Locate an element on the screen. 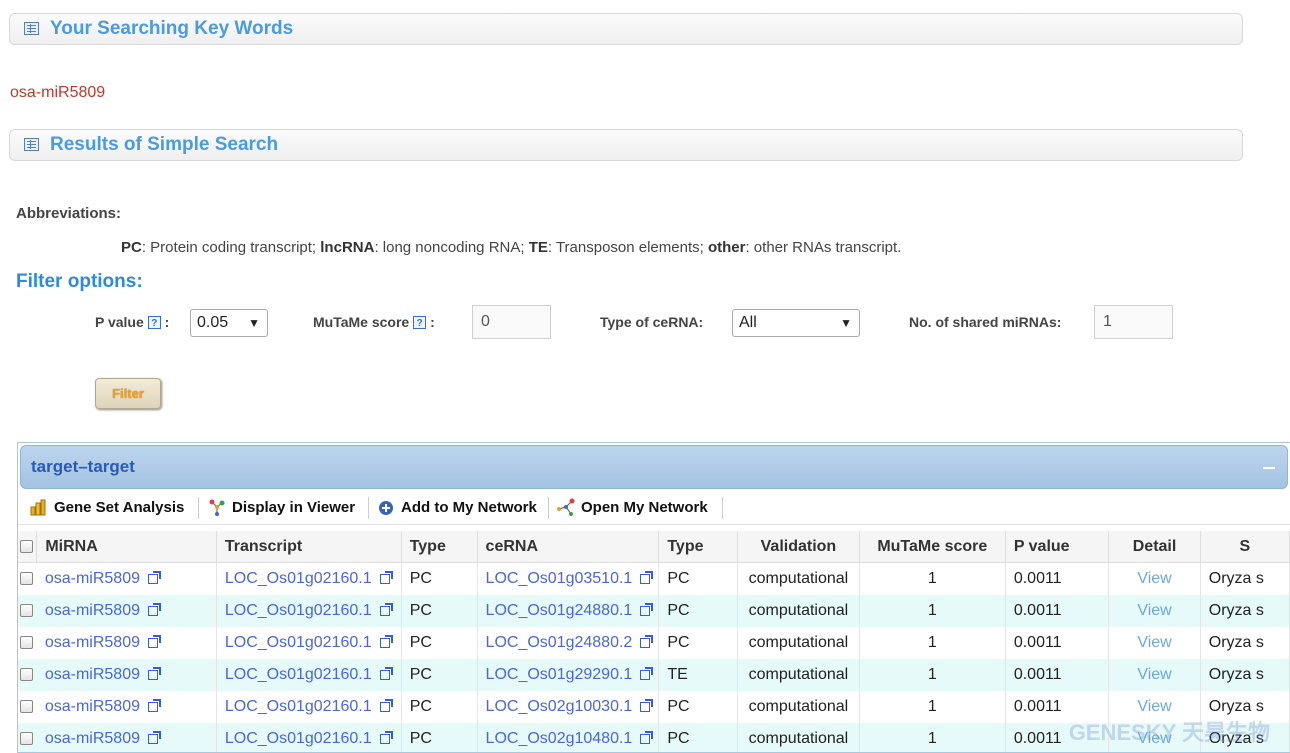  col-mirna: MiRNA is located at coordinates (126, 547).